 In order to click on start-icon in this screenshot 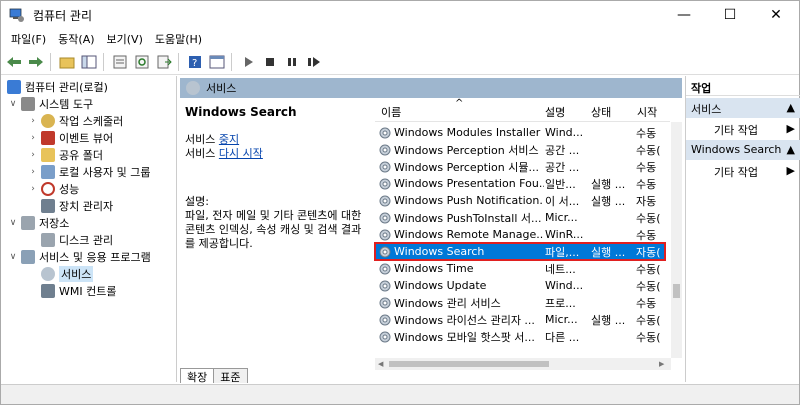, I will do `click(248, 62)`.